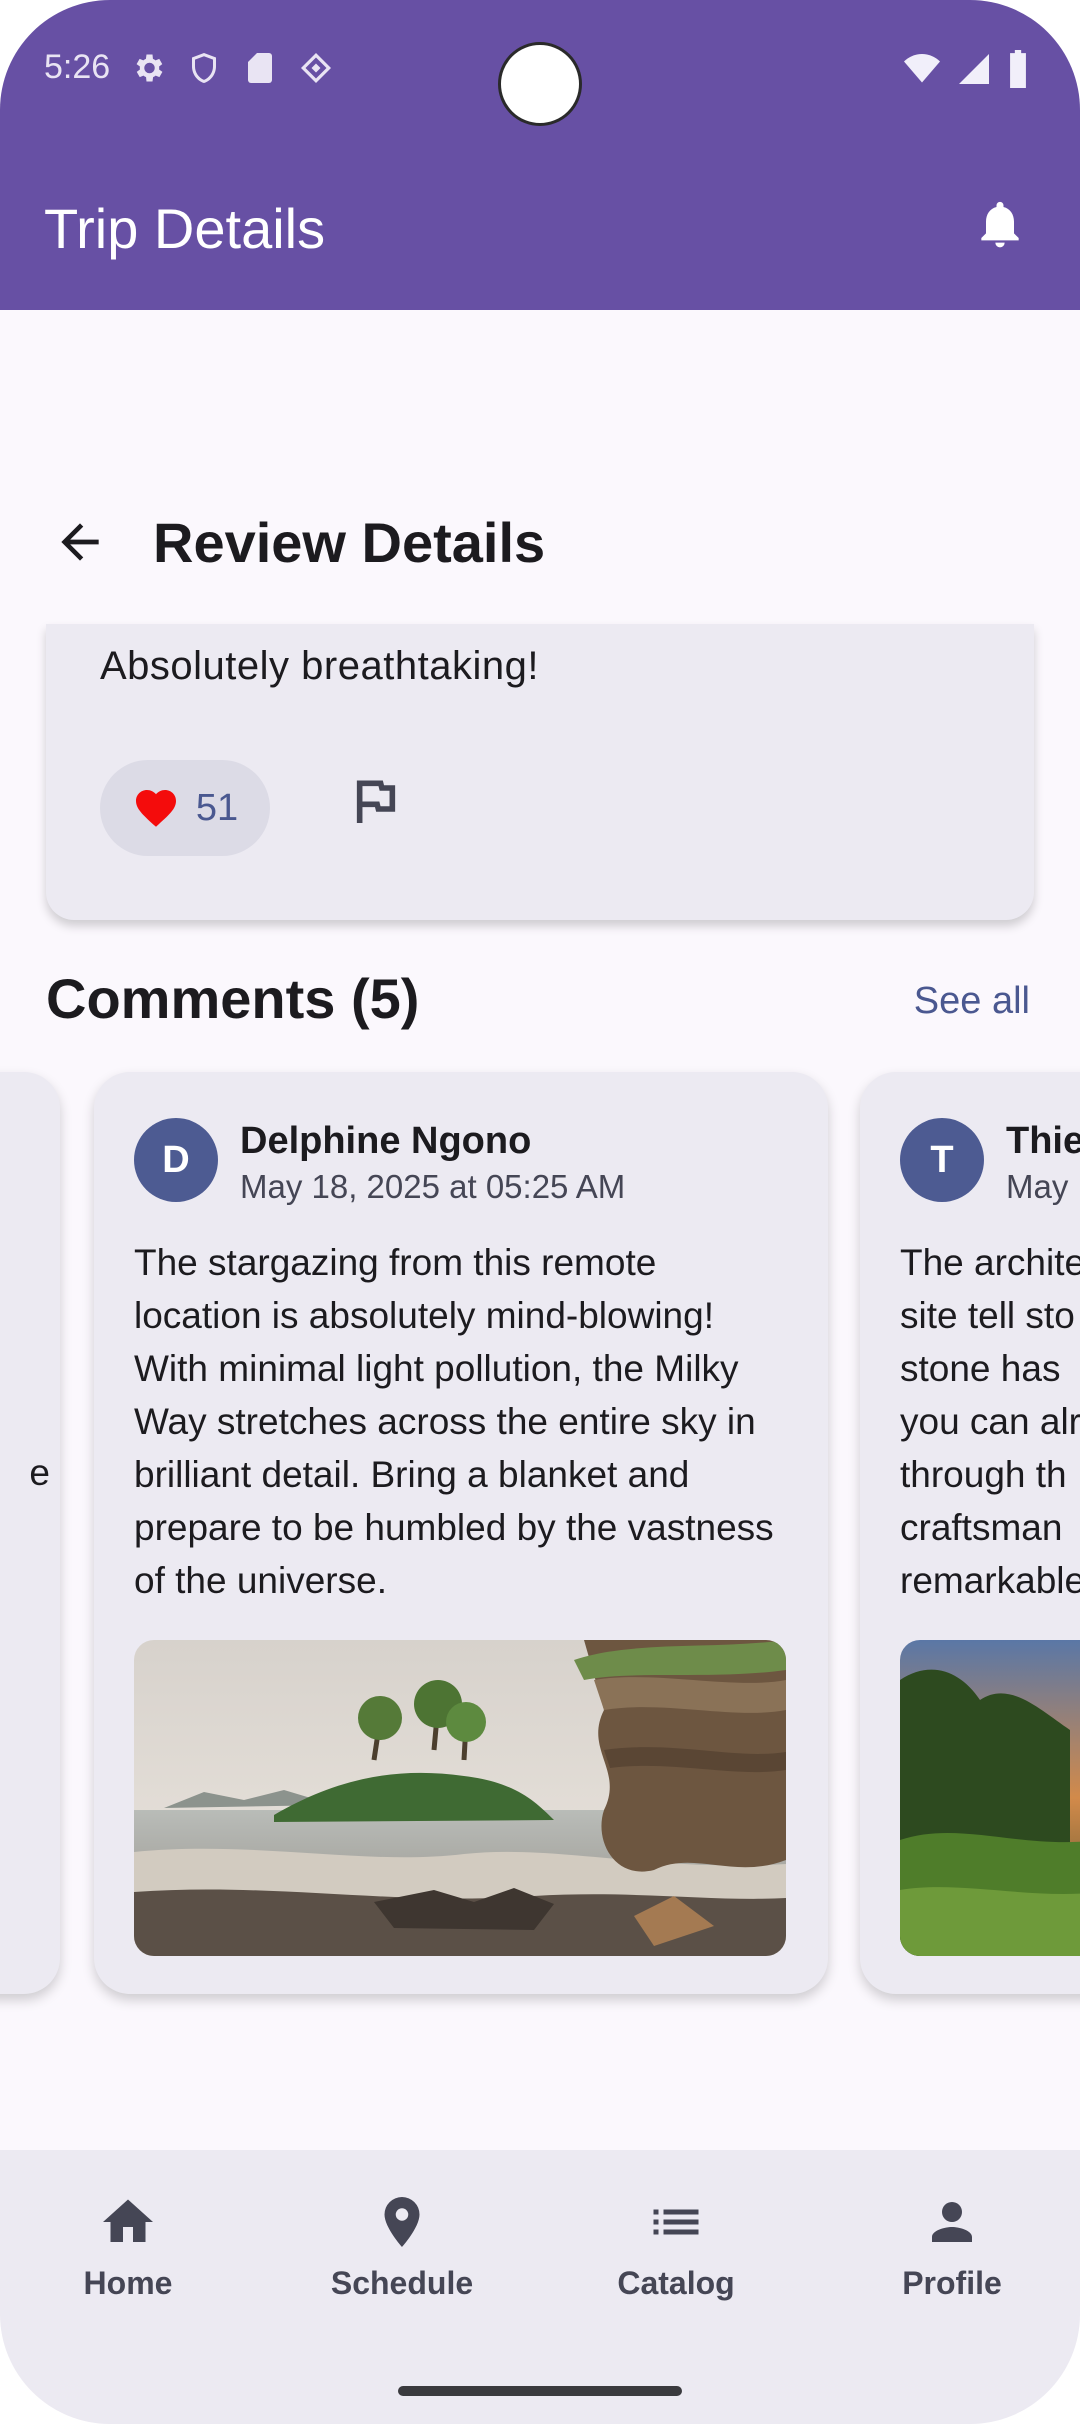 This screenshot has width=1080, height=2424. What do you see at coordinates (185, 808) in the screenshot?
I see `like-button: 51` at bounding box center [185, 808].